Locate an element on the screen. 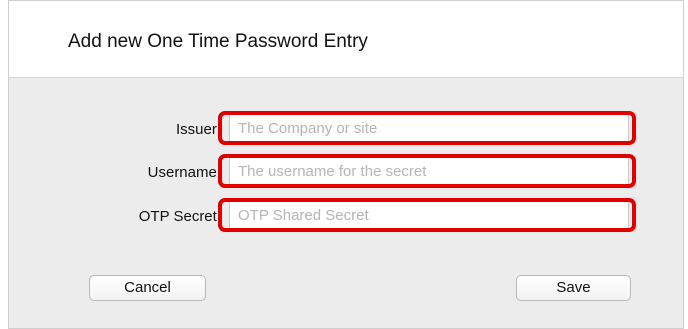 Image resolution: width=688 pixels, height=329 pixels. cancel-button: Cancel is located at coordinates (147, 288).